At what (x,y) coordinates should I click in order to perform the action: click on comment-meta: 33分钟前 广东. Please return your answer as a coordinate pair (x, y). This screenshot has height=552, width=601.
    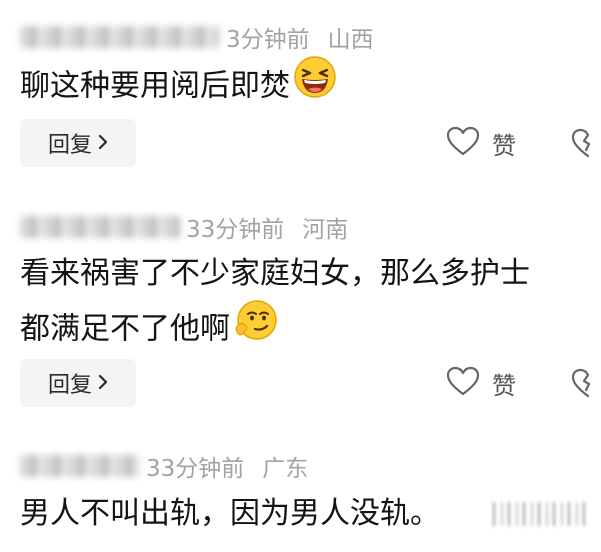
    Looking at the image, I should click on (164, 466).